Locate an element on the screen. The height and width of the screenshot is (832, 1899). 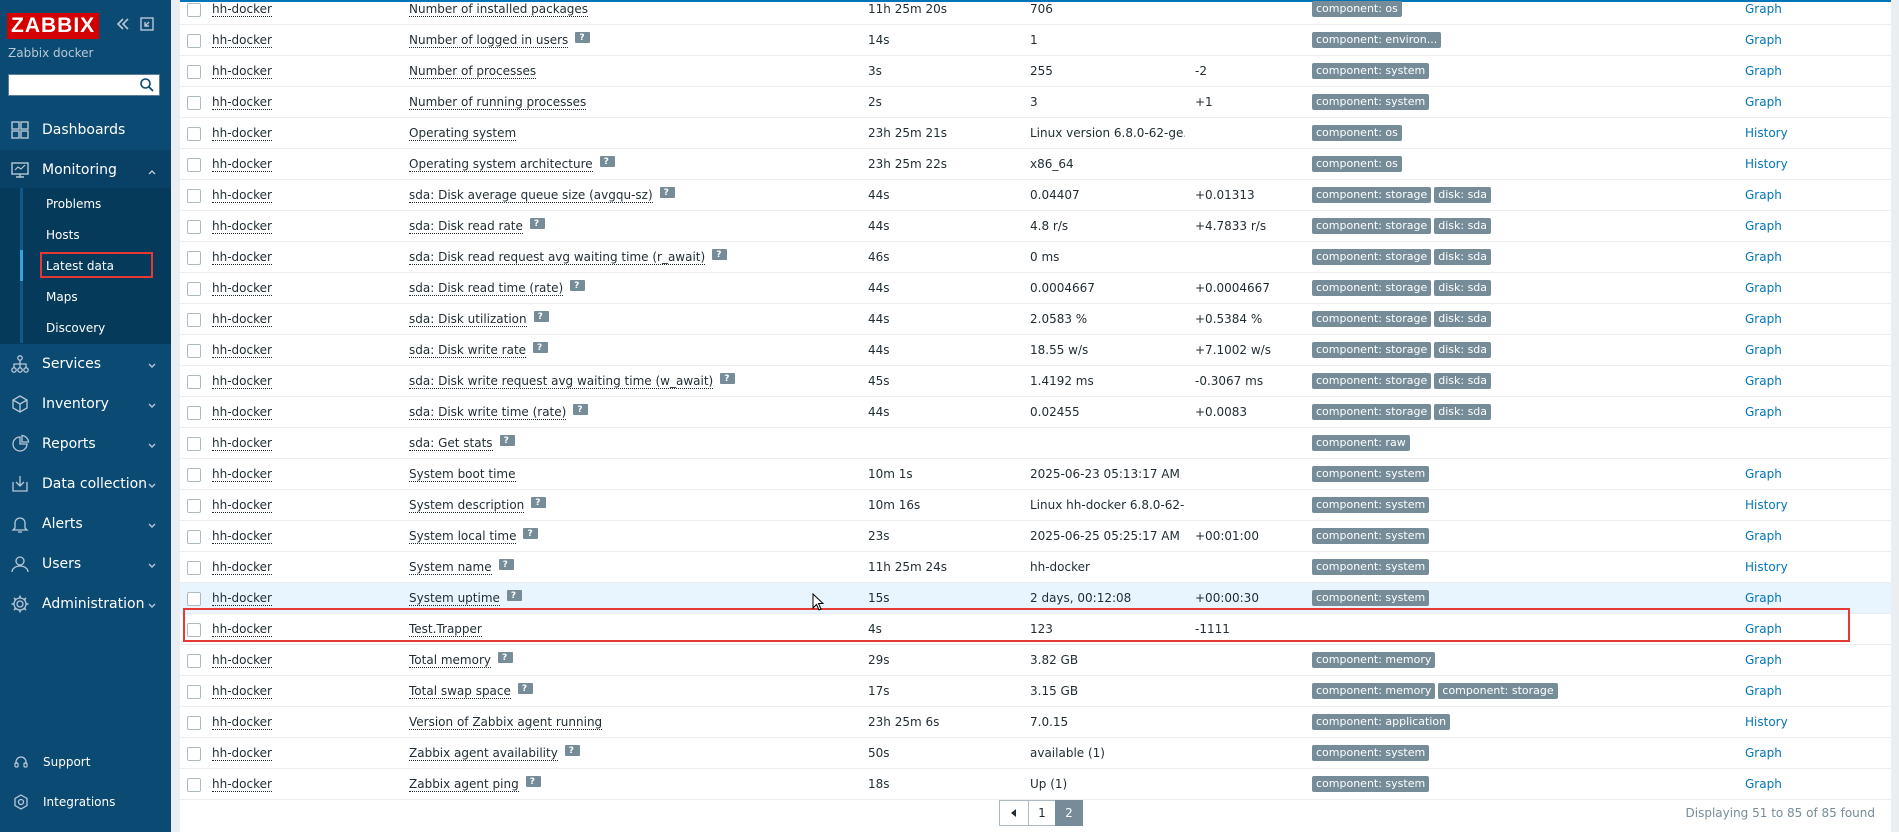
search-input is located at coordinates (84, 85).